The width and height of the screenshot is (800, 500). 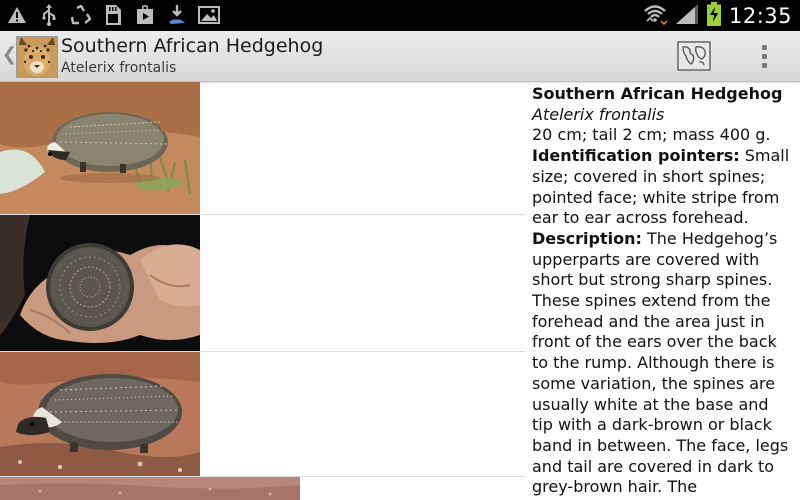 I want to click on up-caret-icon: ❮, so click(x=9, y=55).